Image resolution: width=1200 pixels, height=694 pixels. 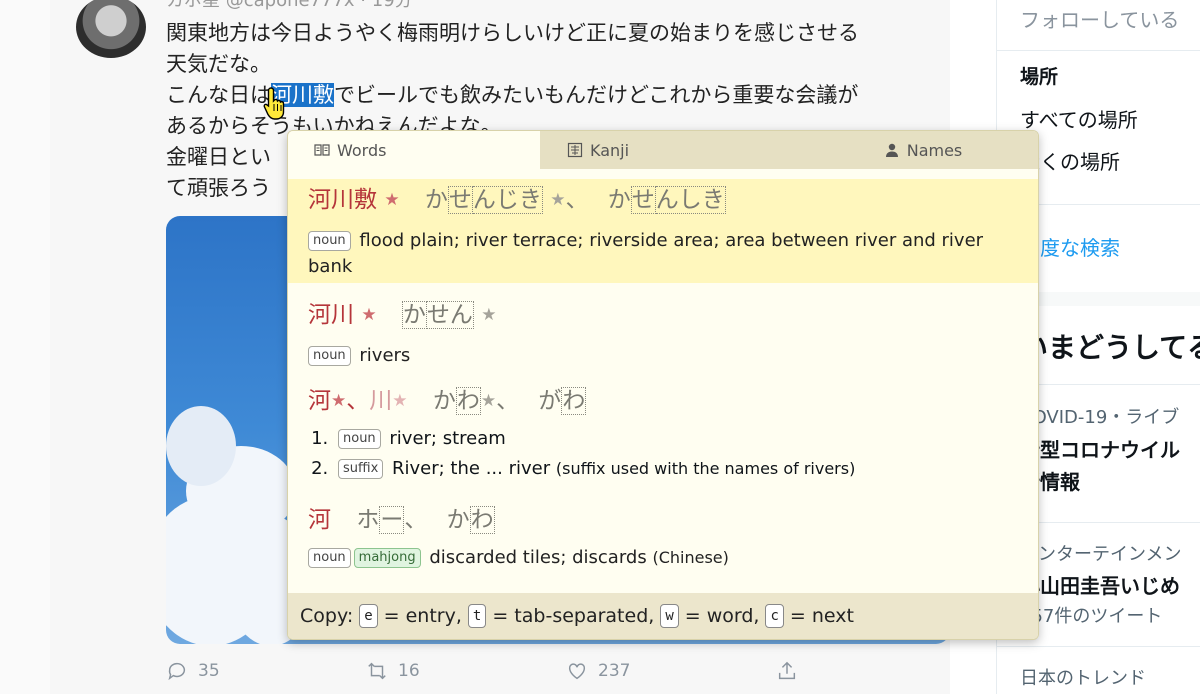 I want to click on retweet-count: 16, so click(x=409, y=671).